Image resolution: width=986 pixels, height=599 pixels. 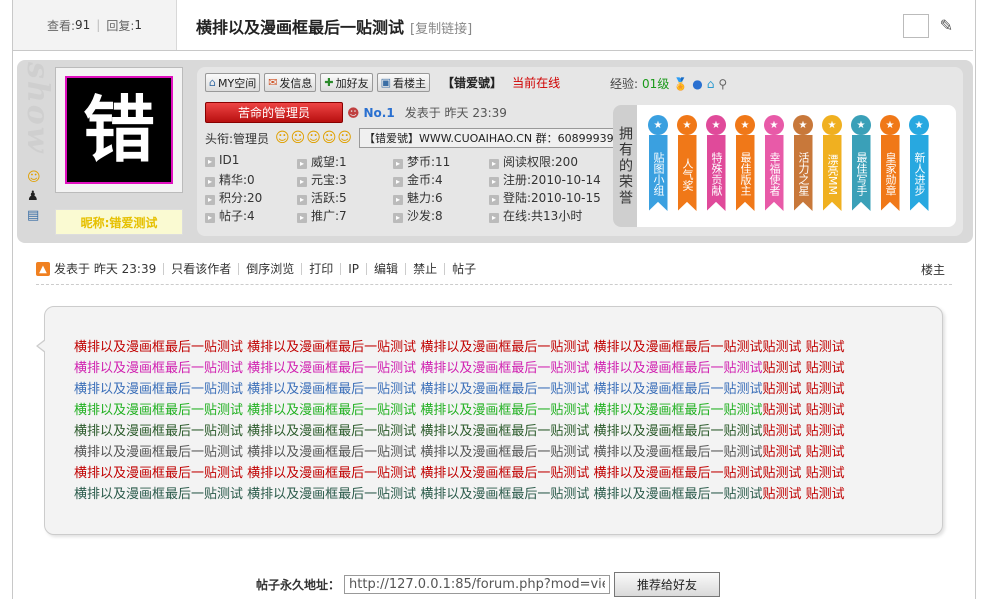 What do you see at coordinates (687, 163) in the screenshot?
I see `medal-item: ★ 人气奖` at bounding box center [687, 163].